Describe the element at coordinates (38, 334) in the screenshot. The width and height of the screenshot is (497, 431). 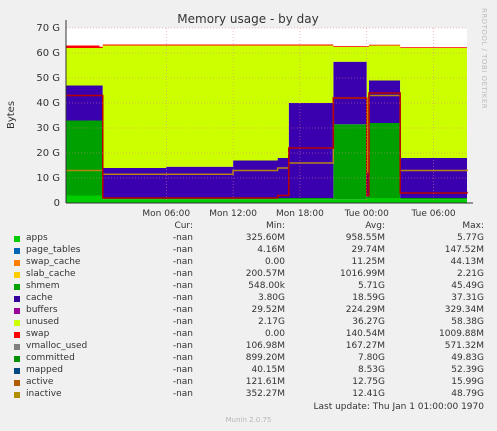
I see `legend-label: swap` at that location.